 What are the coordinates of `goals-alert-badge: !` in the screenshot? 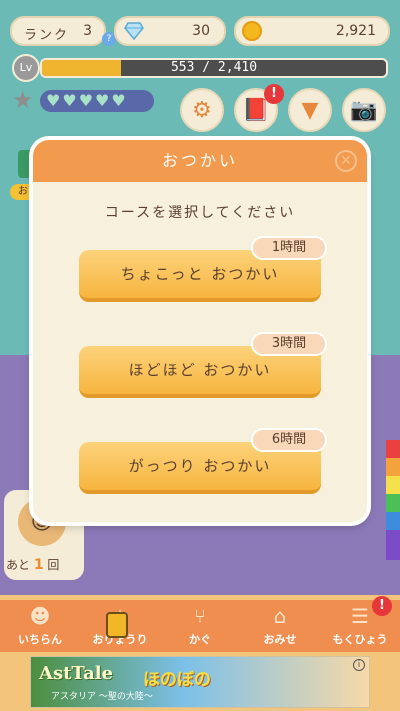 It's located at (382, 606).